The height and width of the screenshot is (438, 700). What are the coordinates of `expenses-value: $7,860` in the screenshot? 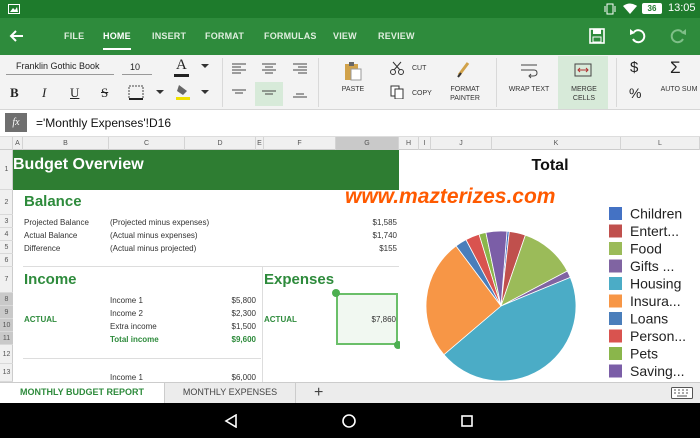 It's located at (366, 319).